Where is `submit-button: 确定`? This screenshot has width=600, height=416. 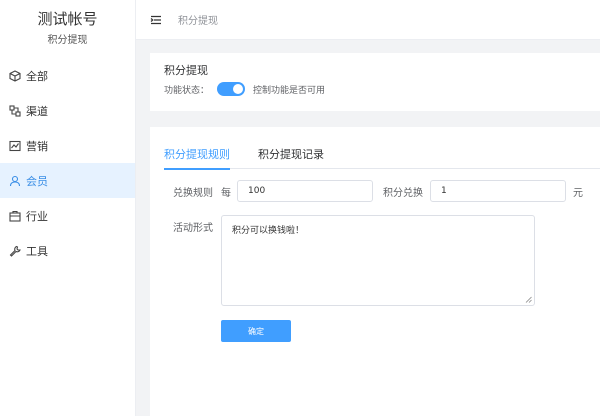 submit-button: 确定 is located at coordinates (256, 331).